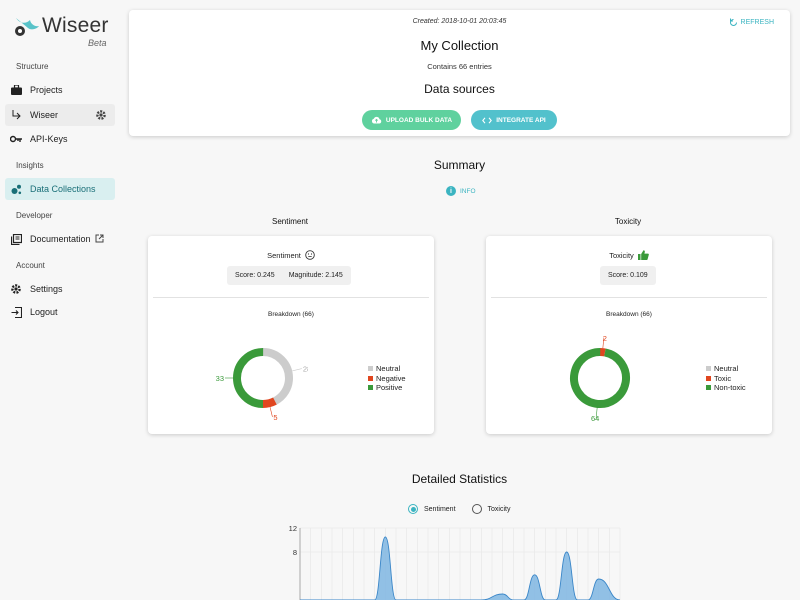 The image size is (800, 600). I want to click on toxicity-card-title: Toxicity, so click(629, 255).